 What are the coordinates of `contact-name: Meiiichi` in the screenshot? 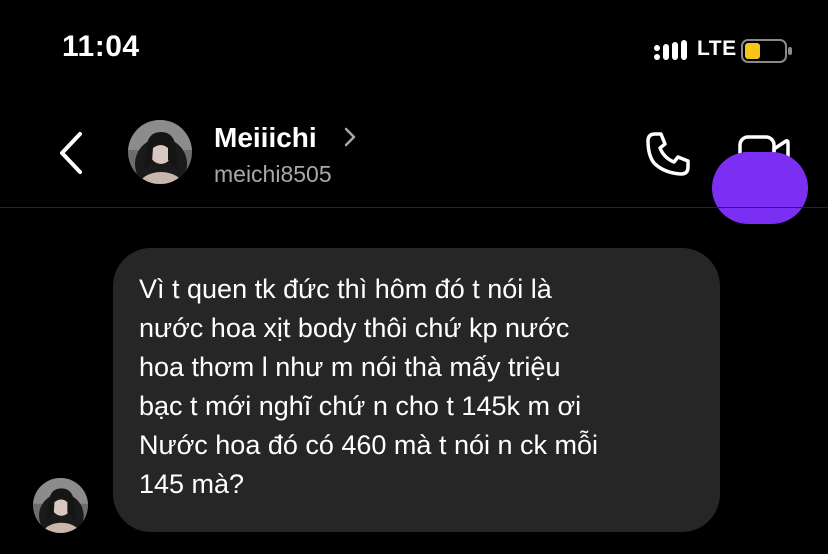 It's located at (265, 138).